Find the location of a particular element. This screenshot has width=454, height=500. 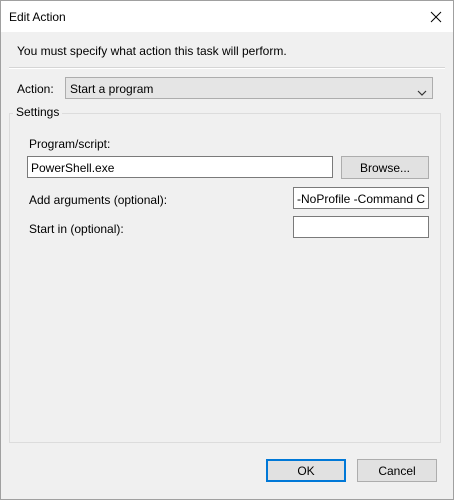

add-arguments-input: -NoProfile -Command C is located at coordinates (361, 198).